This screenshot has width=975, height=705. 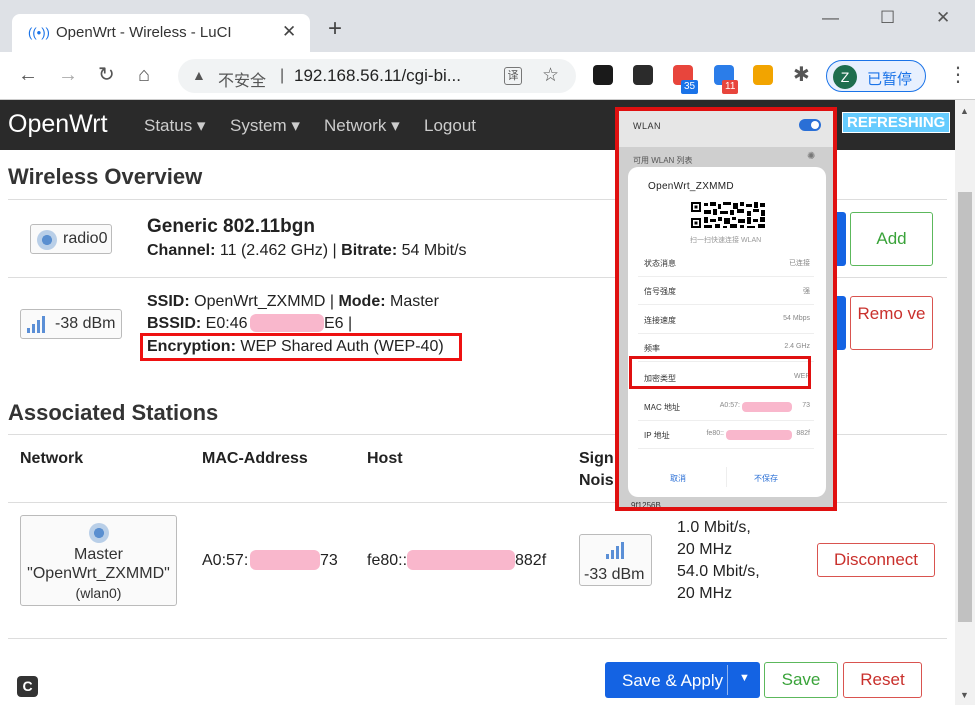 What do you see at coordinates (98, 593) in the screenshot?
I see `station-iface: (wlan0)` at bounding box center [98, 593].